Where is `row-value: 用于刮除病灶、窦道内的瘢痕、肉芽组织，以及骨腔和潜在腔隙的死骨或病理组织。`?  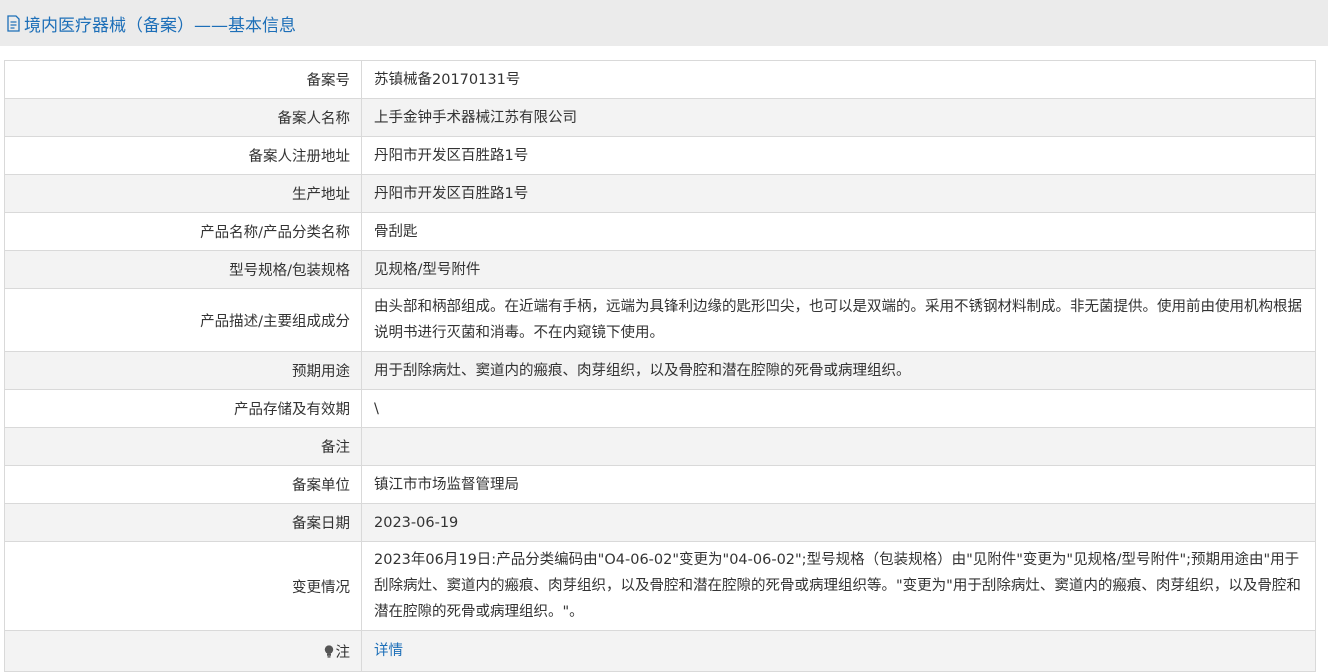 row-value: 用于刮除病灶、窦道内的瘢痕、肉芽组织，以及骨腔和潜在腔隙的死骨或病理组织。 is located at coordinates (838, 370).